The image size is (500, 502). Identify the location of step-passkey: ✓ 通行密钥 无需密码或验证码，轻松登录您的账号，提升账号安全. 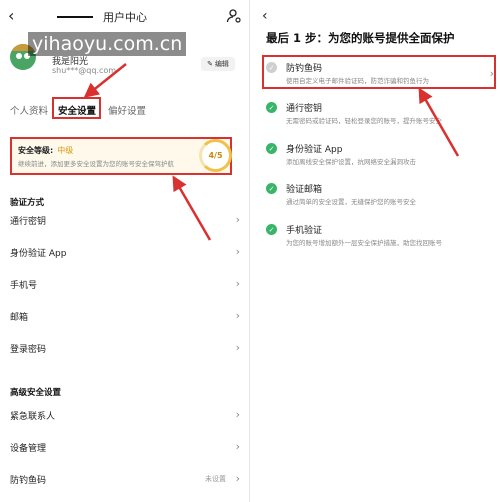
(380, 113).